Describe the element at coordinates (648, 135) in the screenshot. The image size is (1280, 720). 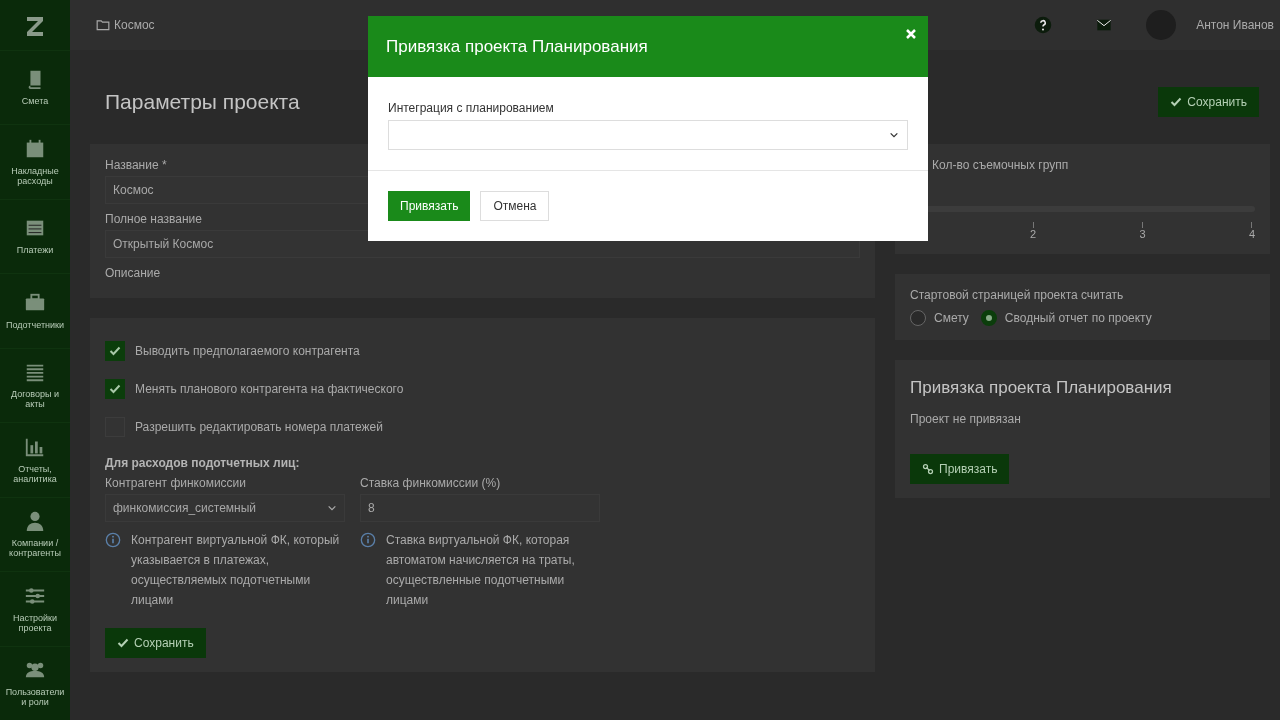
I see `select-field` at that location.